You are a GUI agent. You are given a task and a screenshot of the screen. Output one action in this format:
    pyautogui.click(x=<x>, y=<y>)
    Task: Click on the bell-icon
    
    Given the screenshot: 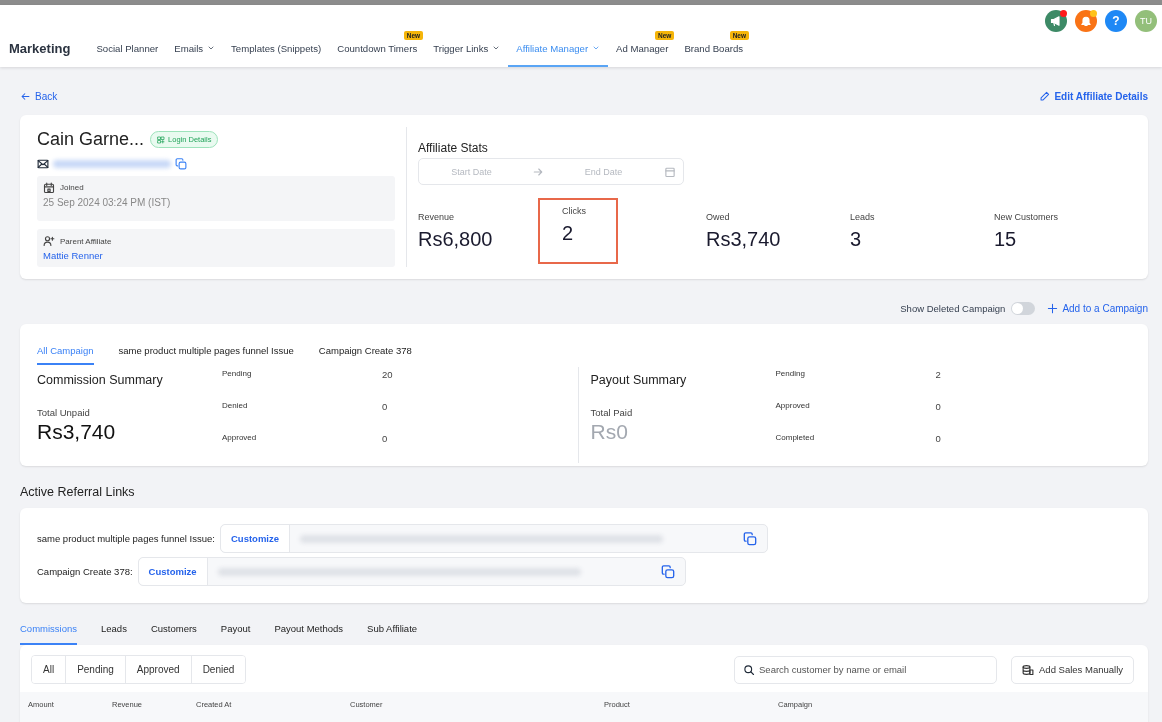 What is the action you would take?
    pyautogui.click(x=1086, y=21)
    